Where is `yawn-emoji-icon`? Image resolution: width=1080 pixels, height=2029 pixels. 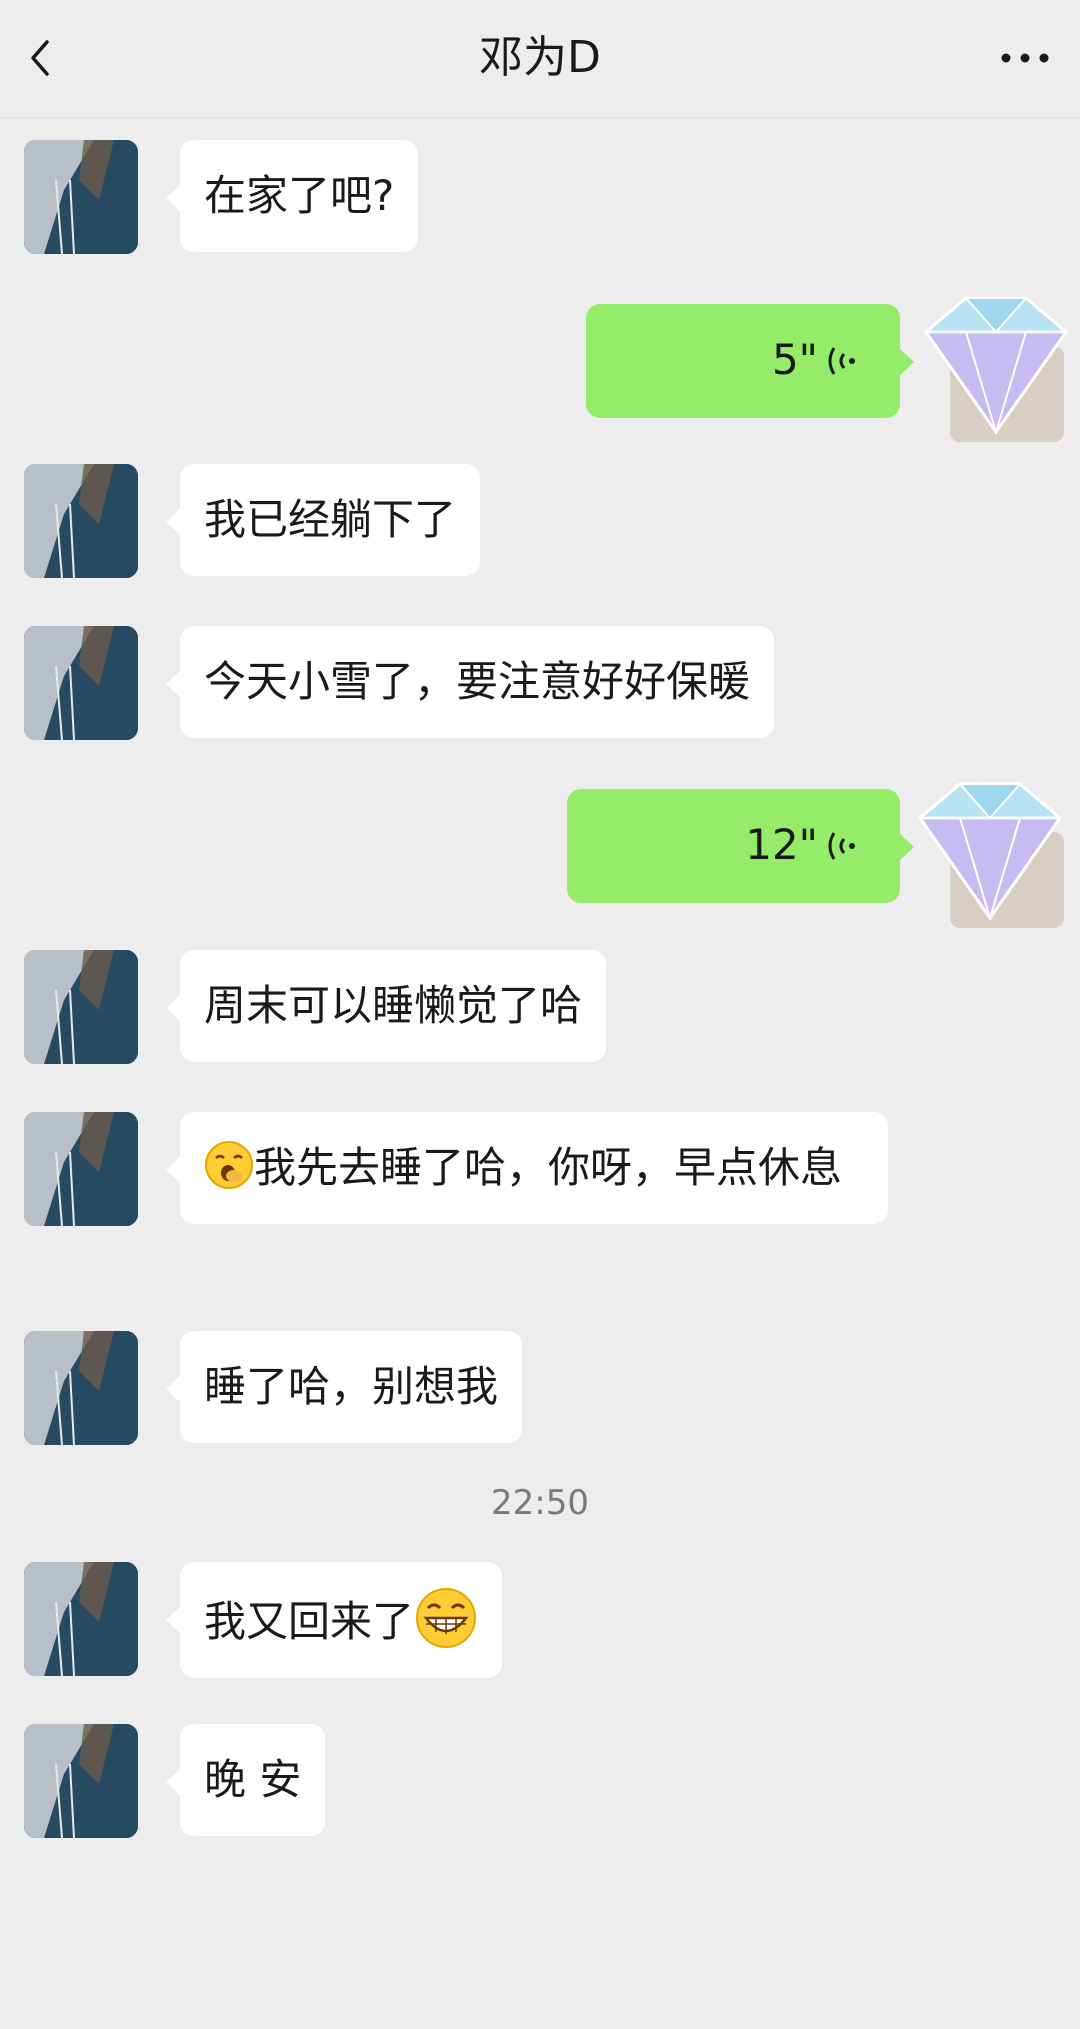
yawn-emoji-icon is located at coordinates (229, 1165).